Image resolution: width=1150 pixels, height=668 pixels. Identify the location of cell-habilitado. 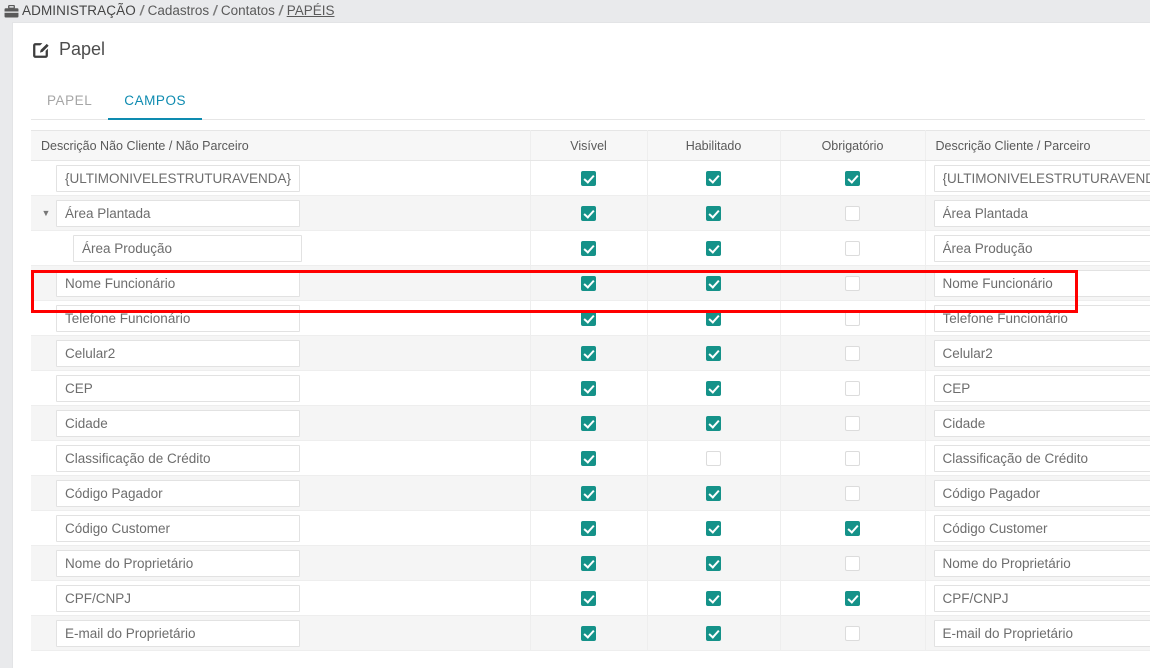
(714, 423).